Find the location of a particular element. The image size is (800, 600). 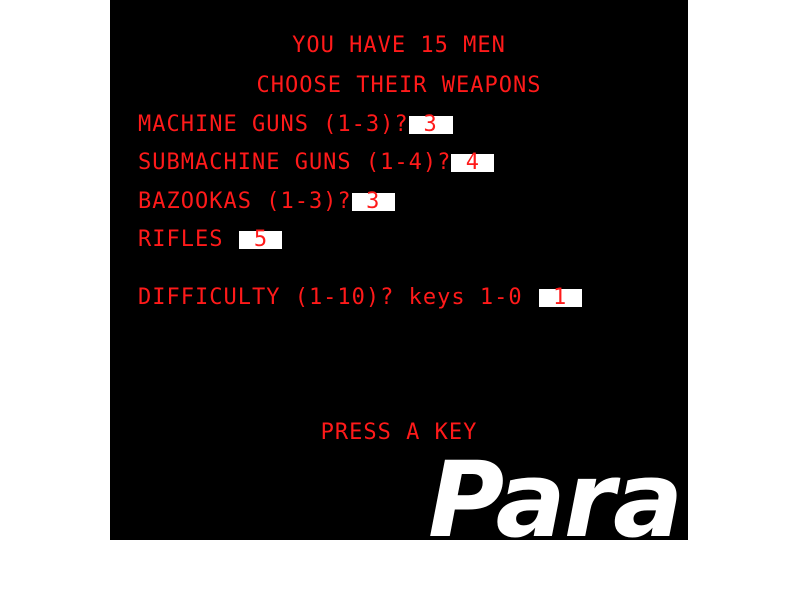

bazookas-prompt: BAZOOKAS (1-3)? 3 is located at coordinates (266, 202).